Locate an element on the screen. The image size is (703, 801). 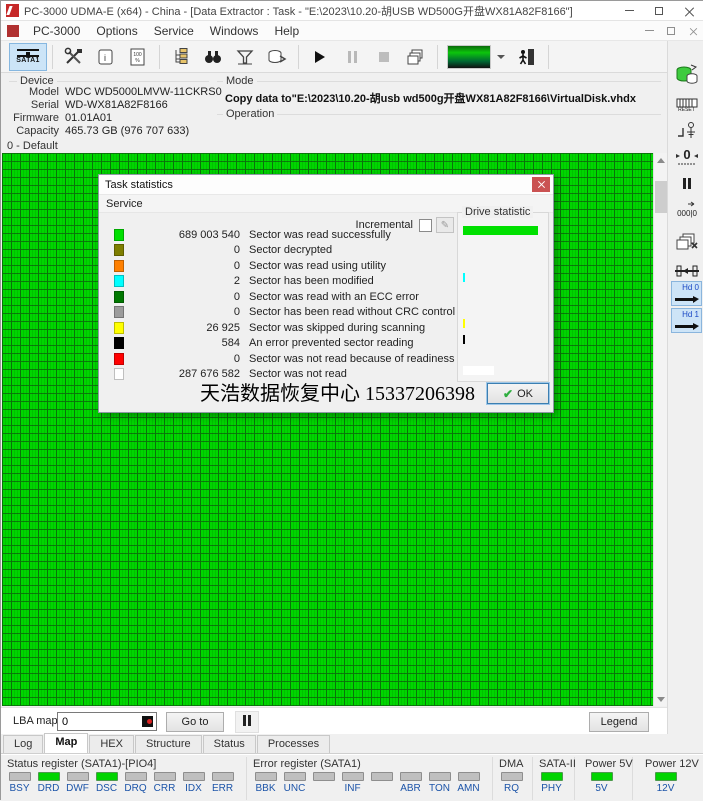
report-script-icon: i is located at coordinates (106, 57).